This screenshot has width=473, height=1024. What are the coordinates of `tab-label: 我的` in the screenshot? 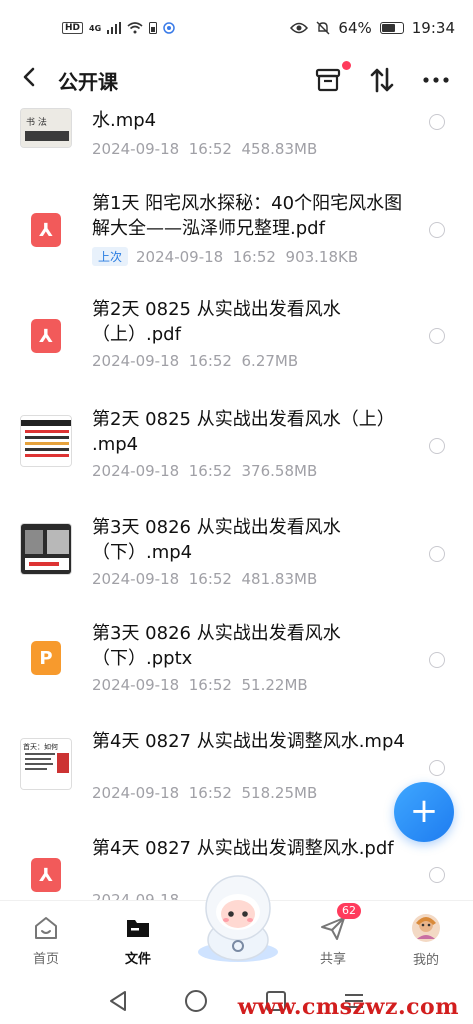 It's located at (425, 960).